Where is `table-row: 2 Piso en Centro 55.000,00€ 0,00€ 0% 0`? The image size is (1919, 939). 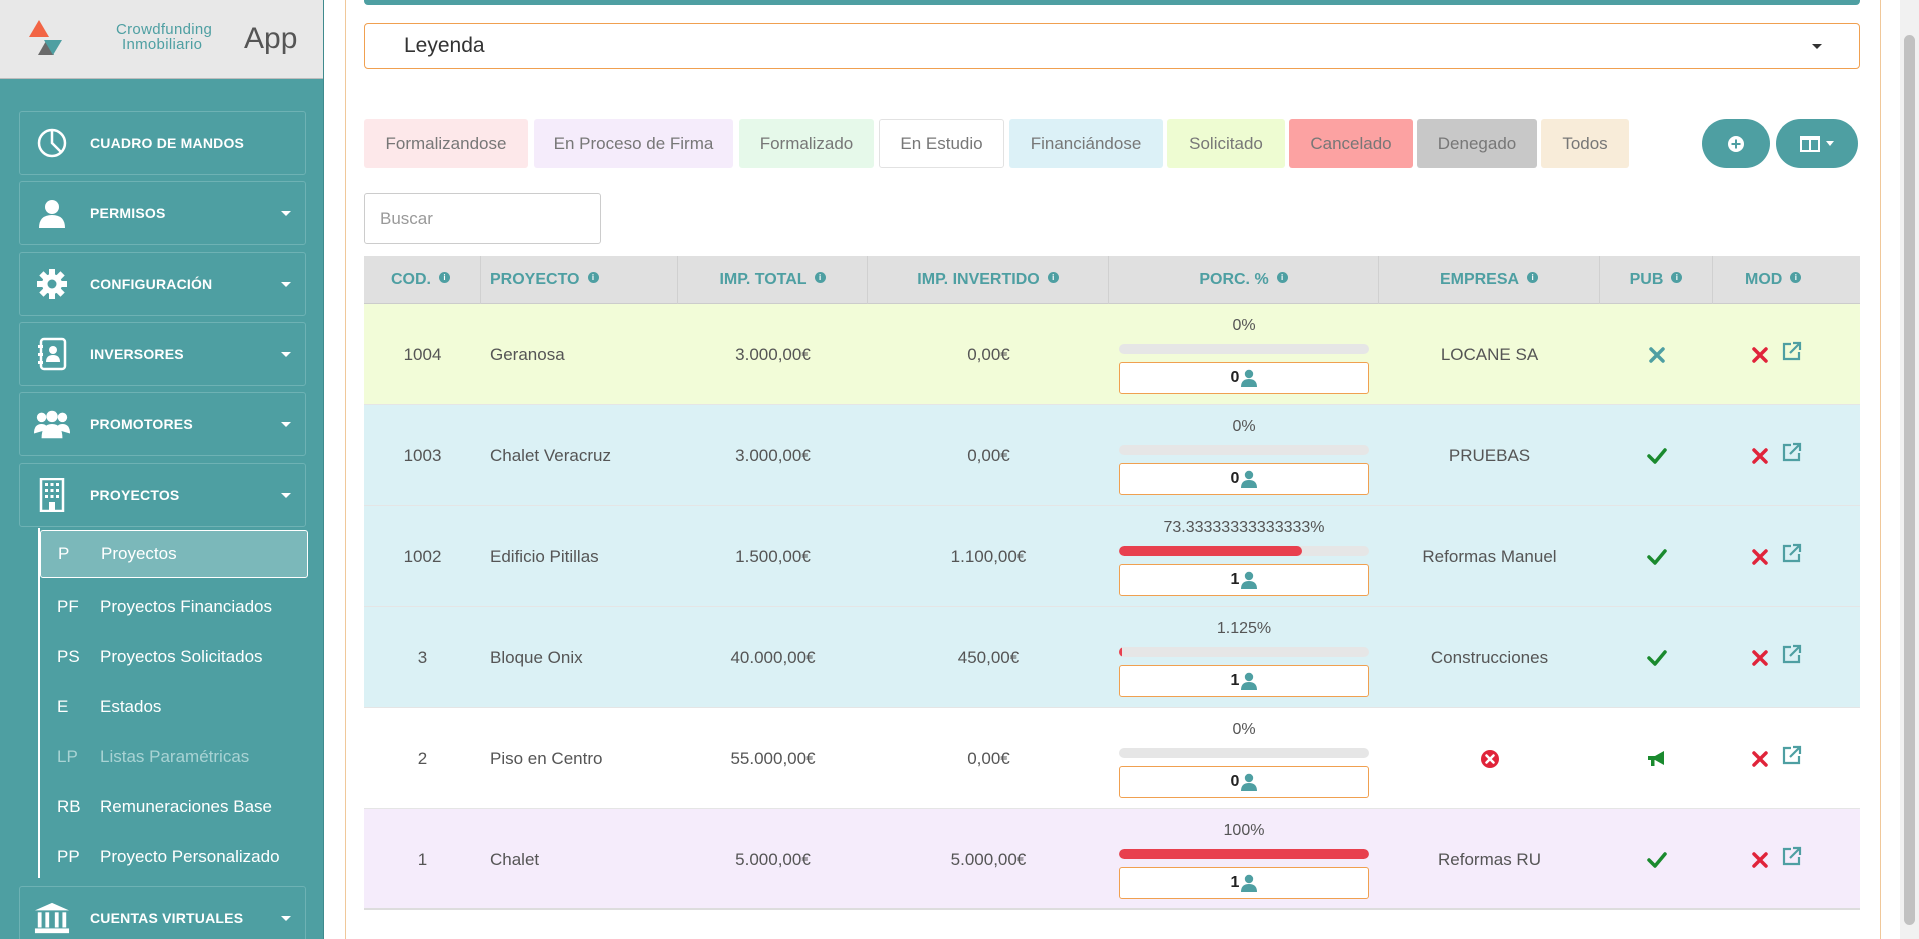
table-row: 2 Piso en Centro 55.000,00€ 0,00€ 0% 0 is located at coordinates (1112, 758).